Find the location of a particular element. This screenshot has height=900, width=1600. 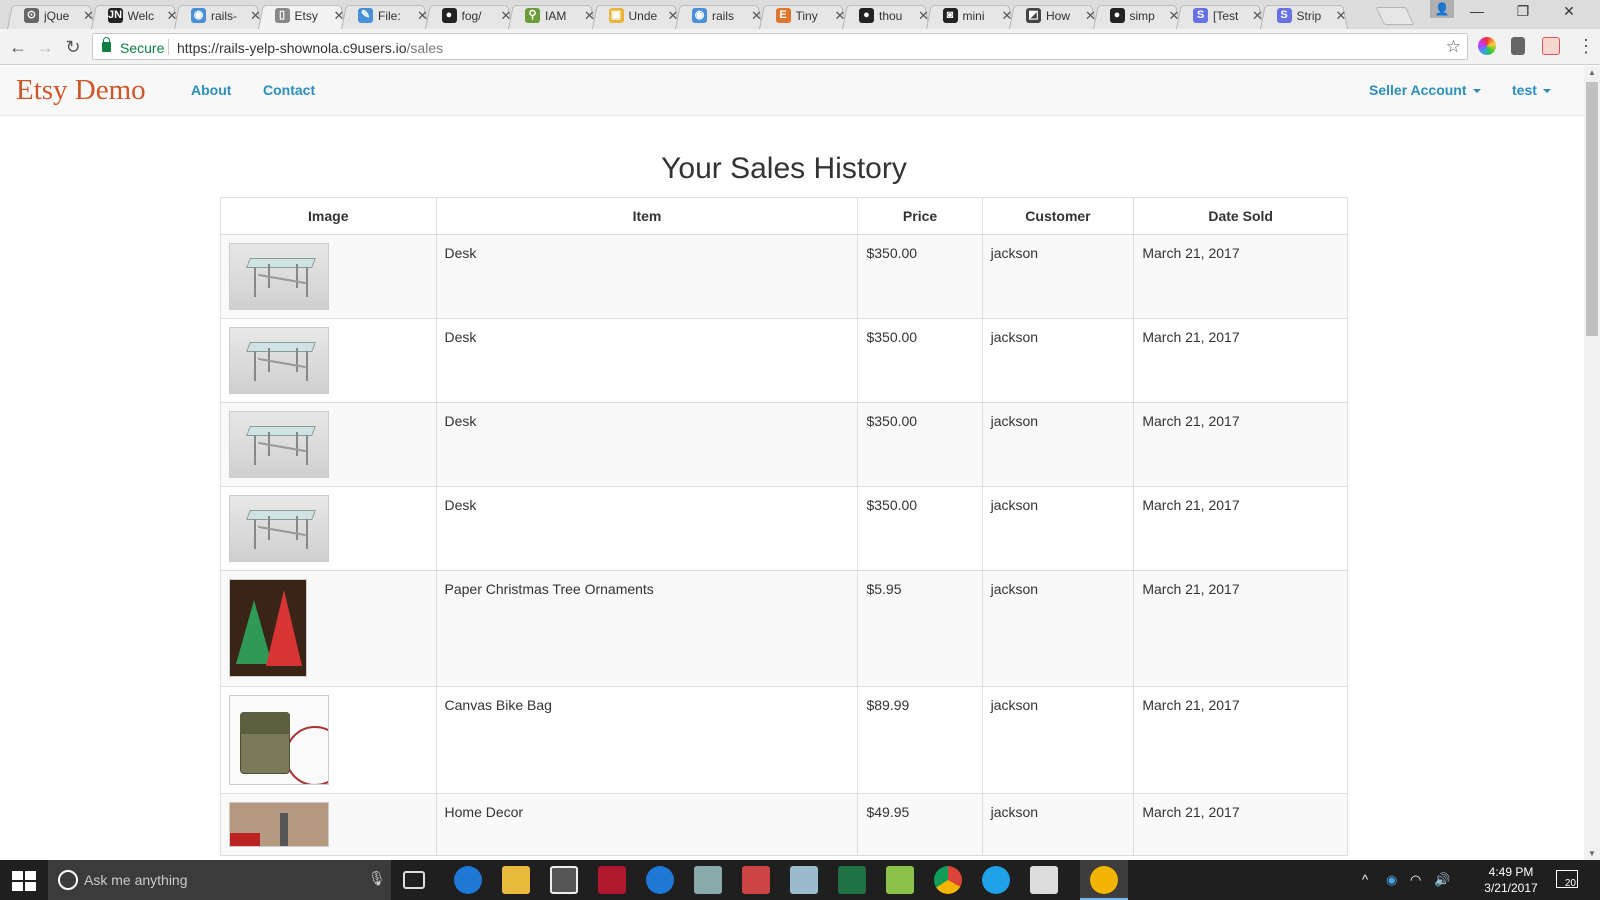

file-explorer-icon is located at coordinates (516, 880).